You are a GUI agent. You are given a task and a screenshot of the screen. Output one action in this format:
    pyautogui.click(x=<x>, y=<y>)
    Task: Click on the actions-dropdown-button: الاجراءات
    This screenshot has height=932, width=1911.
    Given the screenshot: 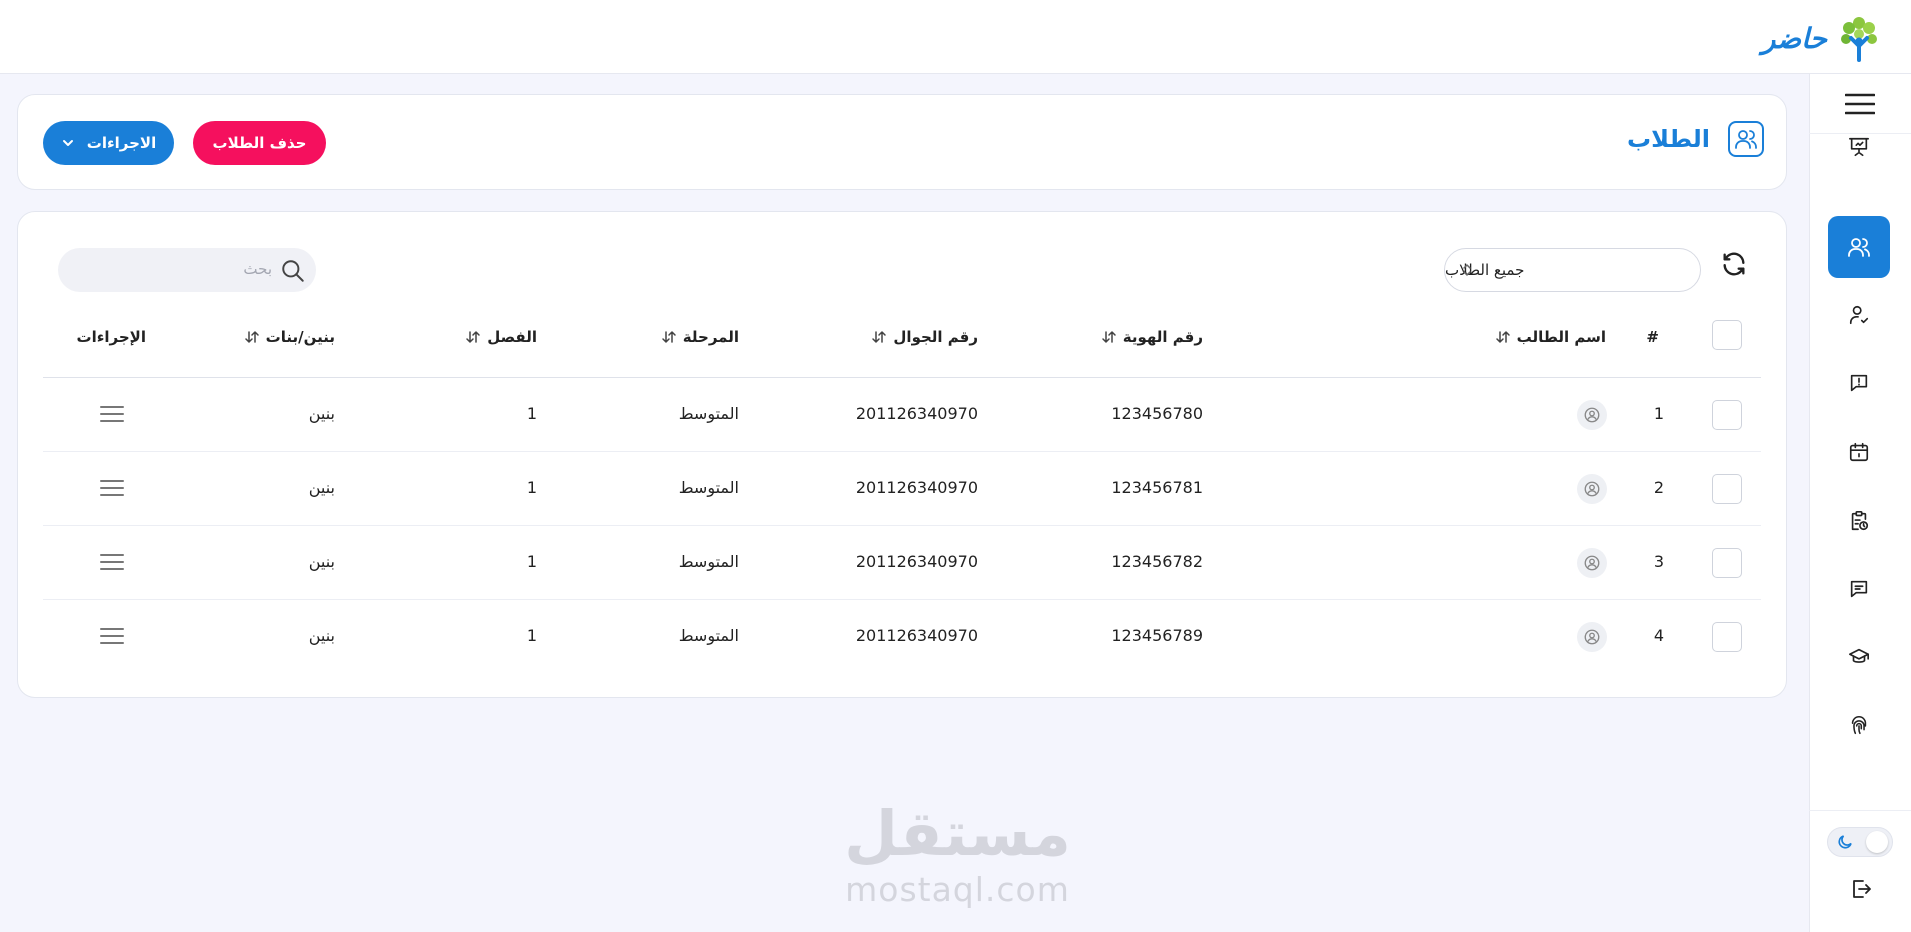 What is the action you would take?
    pyautogui.click(x=108, y=143)
    